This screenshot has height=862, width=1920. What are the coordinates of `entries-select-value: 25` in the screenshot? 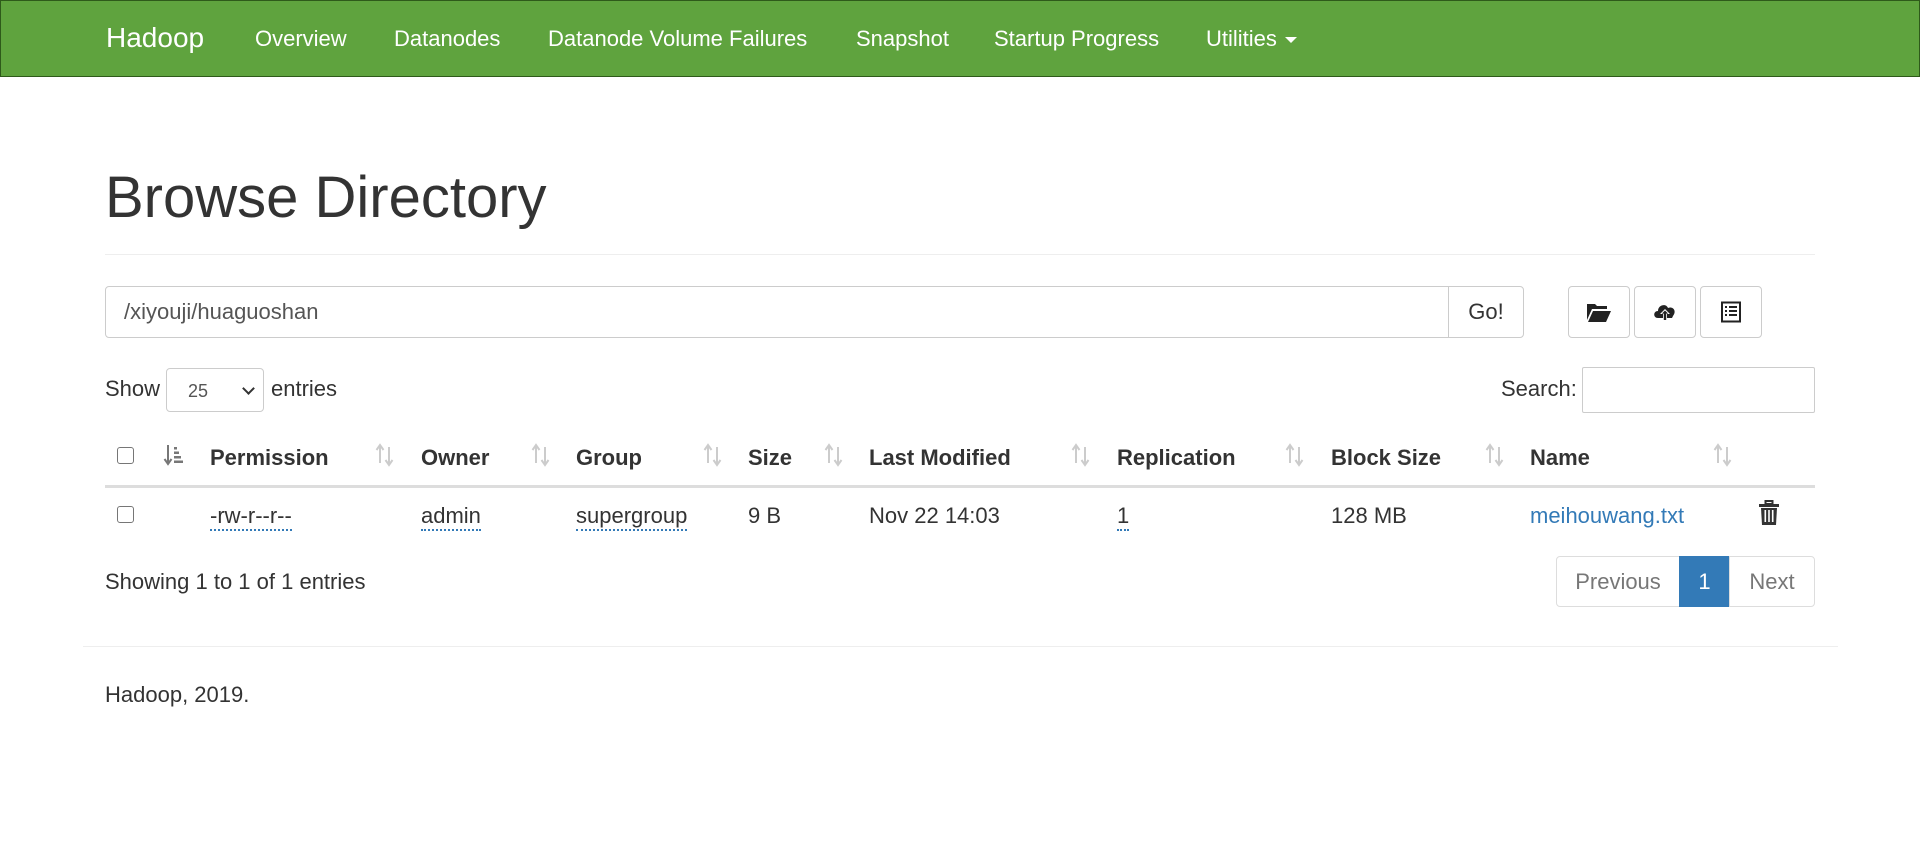 It's located at (198, 391).